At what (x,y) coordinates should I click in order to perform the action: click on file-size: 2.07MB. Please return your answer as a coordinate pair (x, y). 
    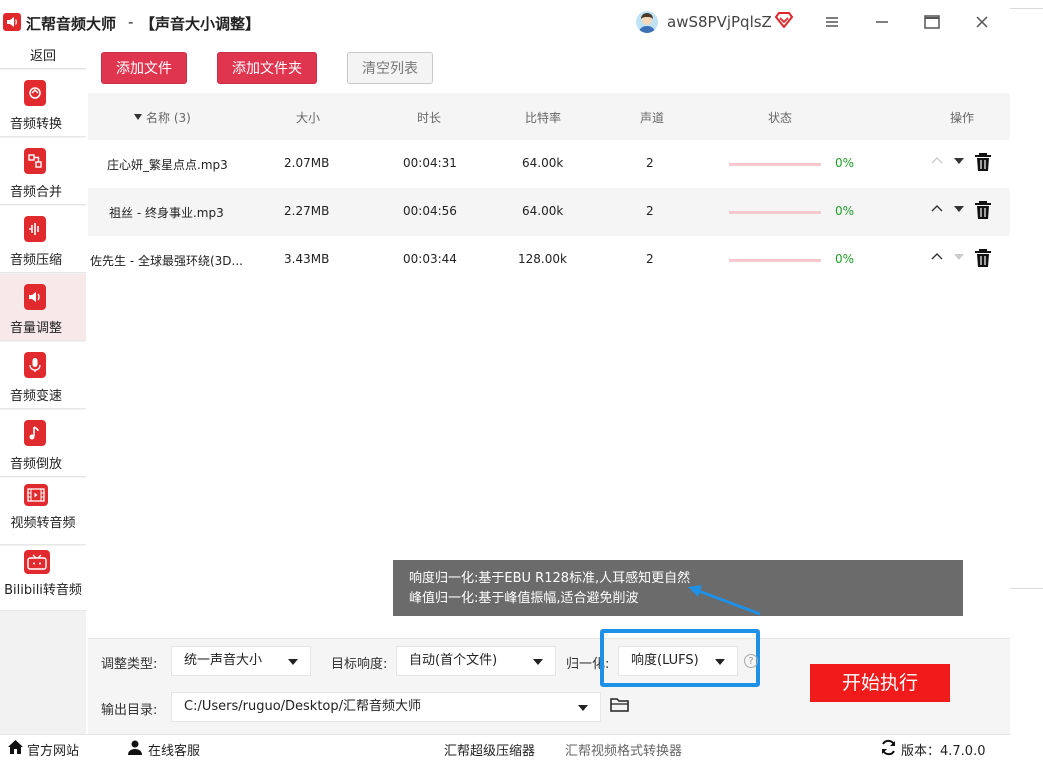
    Looking at the image, I should click on (307, 163).